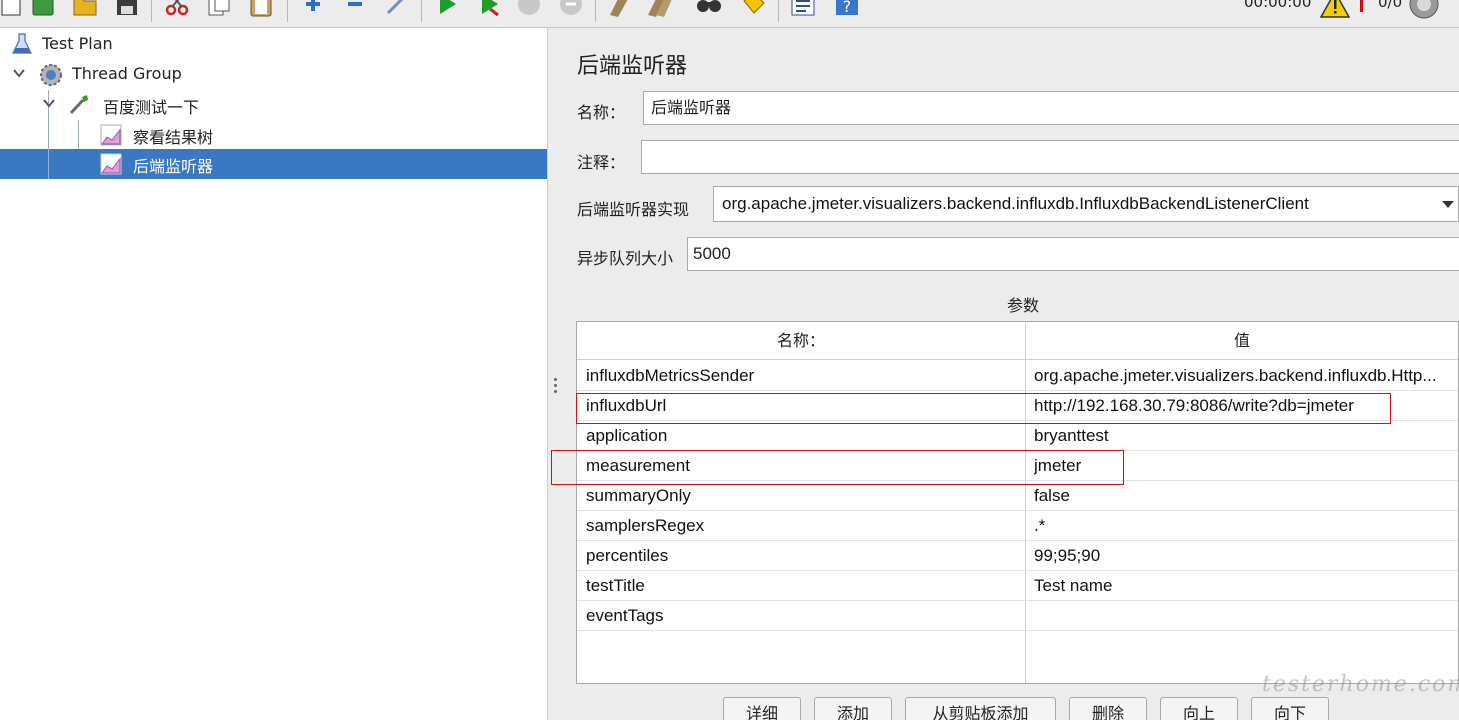  Describe the element at coordinates (1246, 586) in the screenshot. I see `param-value: Test name` at that location.